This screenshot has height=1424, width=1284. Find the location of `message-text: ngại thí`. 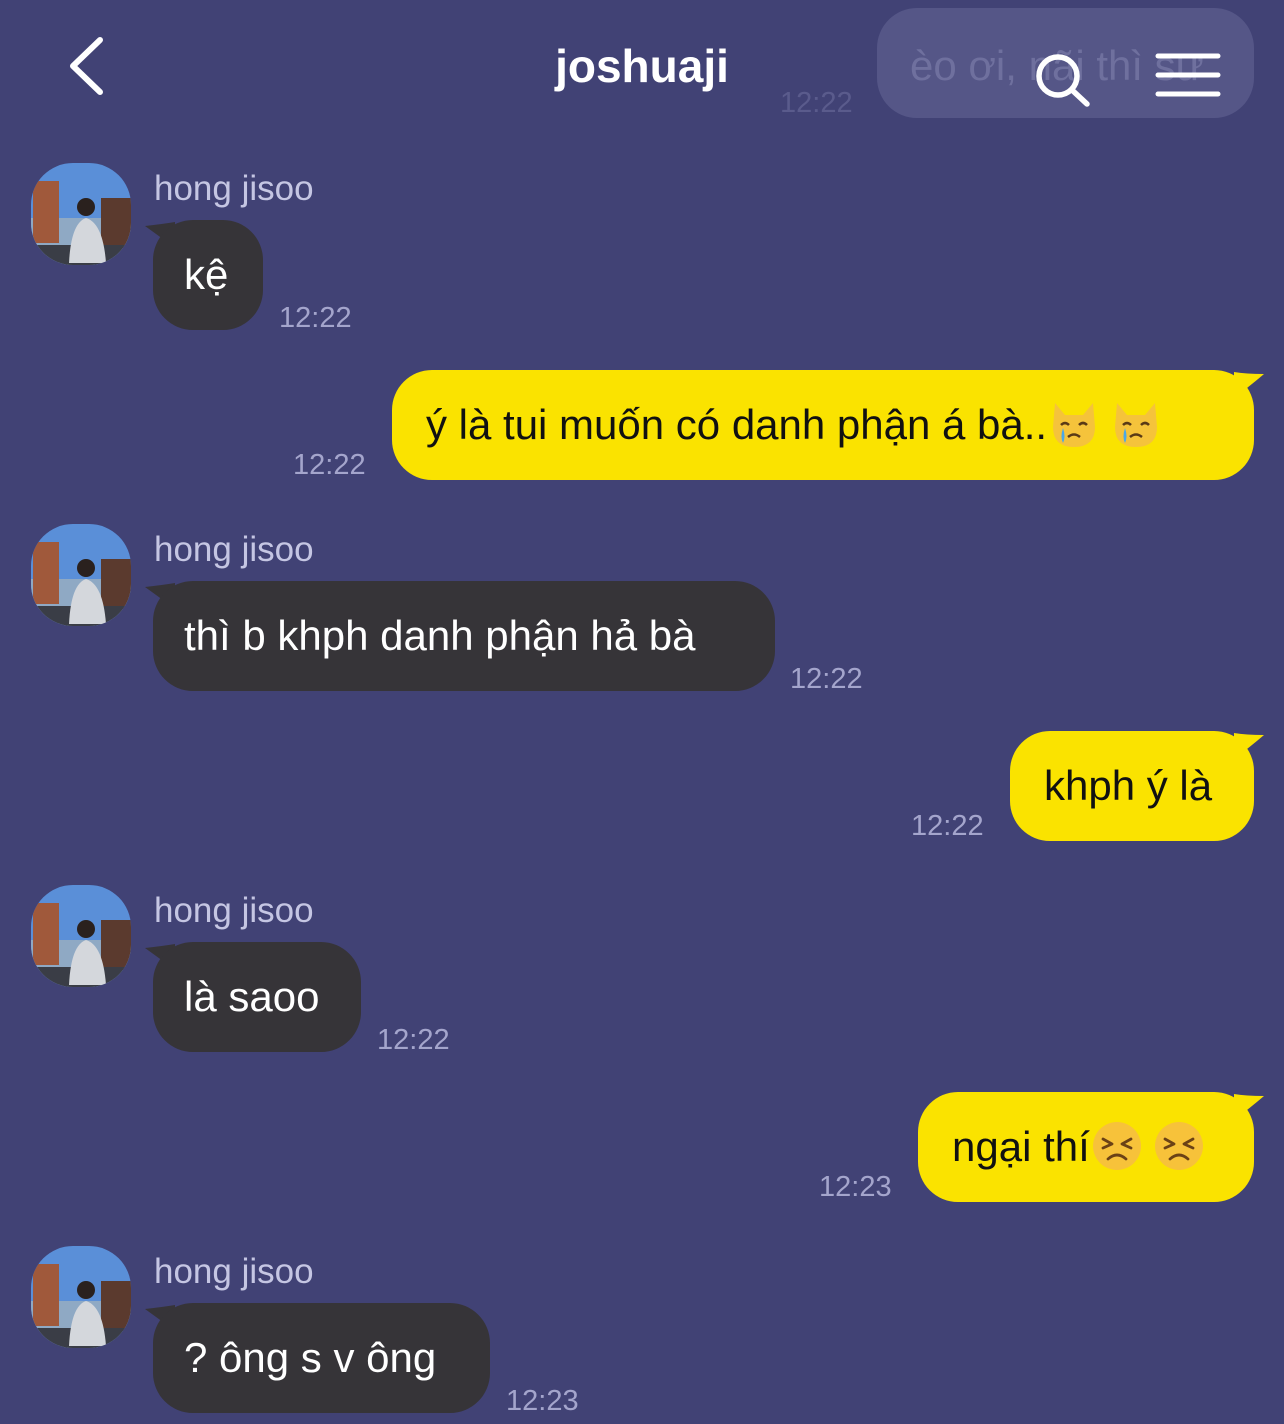

message-text: ngại thí is located at coordinates (1021, 1146).